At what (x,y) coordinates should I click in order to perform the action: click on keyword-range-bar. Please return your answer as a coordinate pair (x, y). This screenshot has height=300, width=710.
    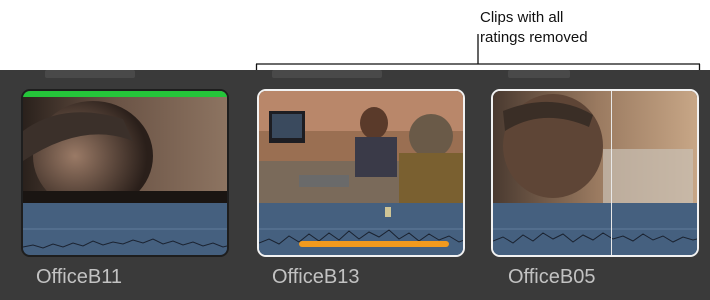
    Looking at the image, I should click on (374, 244).